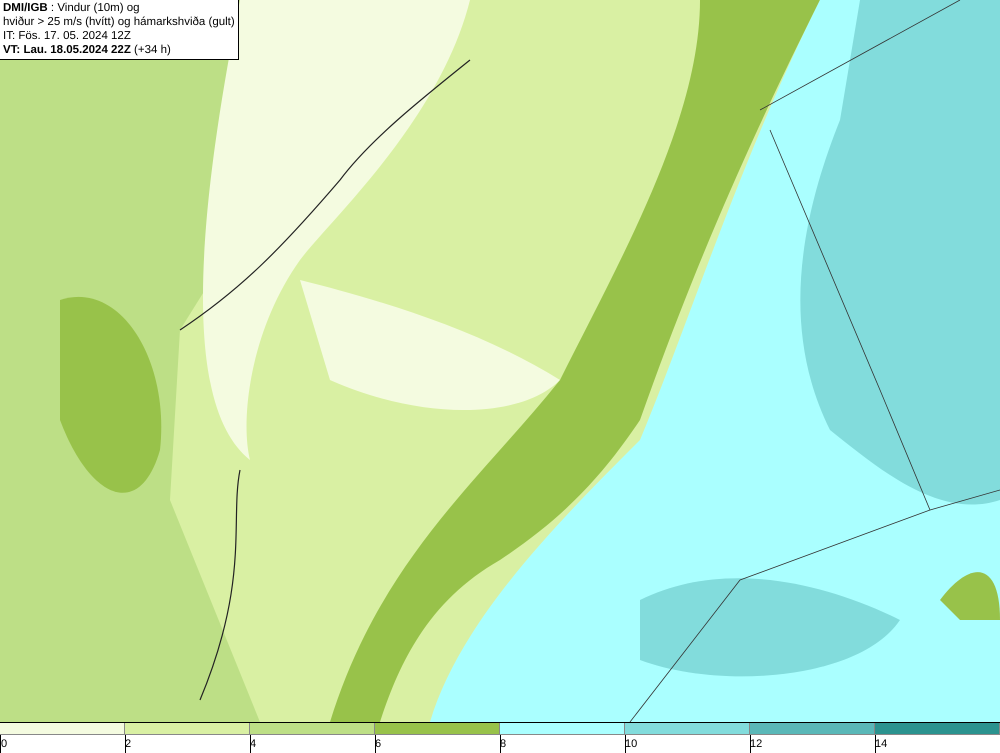 The width and height of the screenshot is (1000, 753). What do you see at coordinates (72, 8) in the screenshot?
I see `caption-line: DMI/IGB : Vindur (10m) og` at bounding box center [72, 8].